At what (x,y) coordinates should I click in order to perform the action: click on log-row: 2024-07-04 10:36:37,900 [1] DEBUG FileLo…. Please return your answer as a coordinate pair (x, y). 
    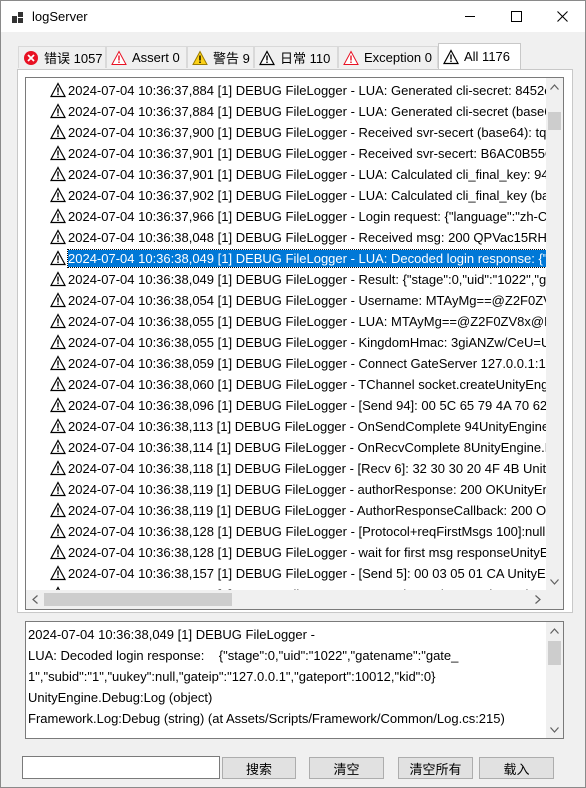
    Looking at the image, I should click on (286, 132).